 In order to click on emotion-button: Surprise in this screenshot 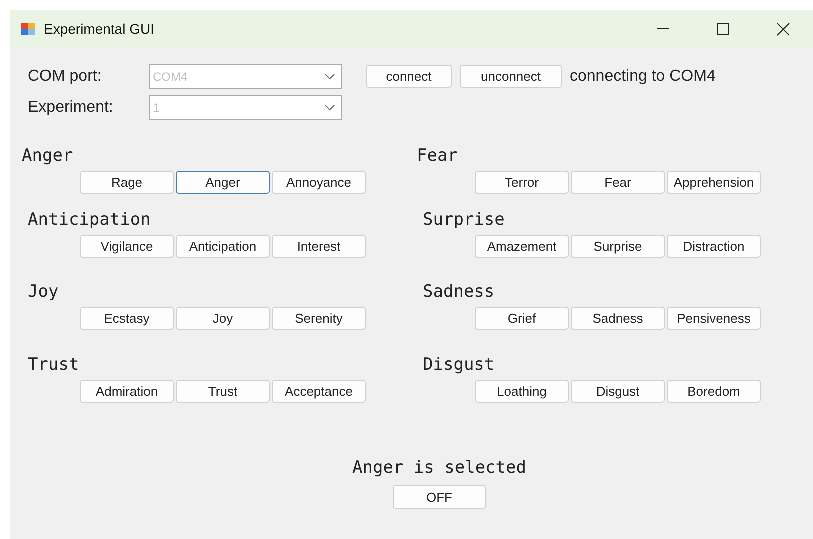, I will do `click(618, 246)`.